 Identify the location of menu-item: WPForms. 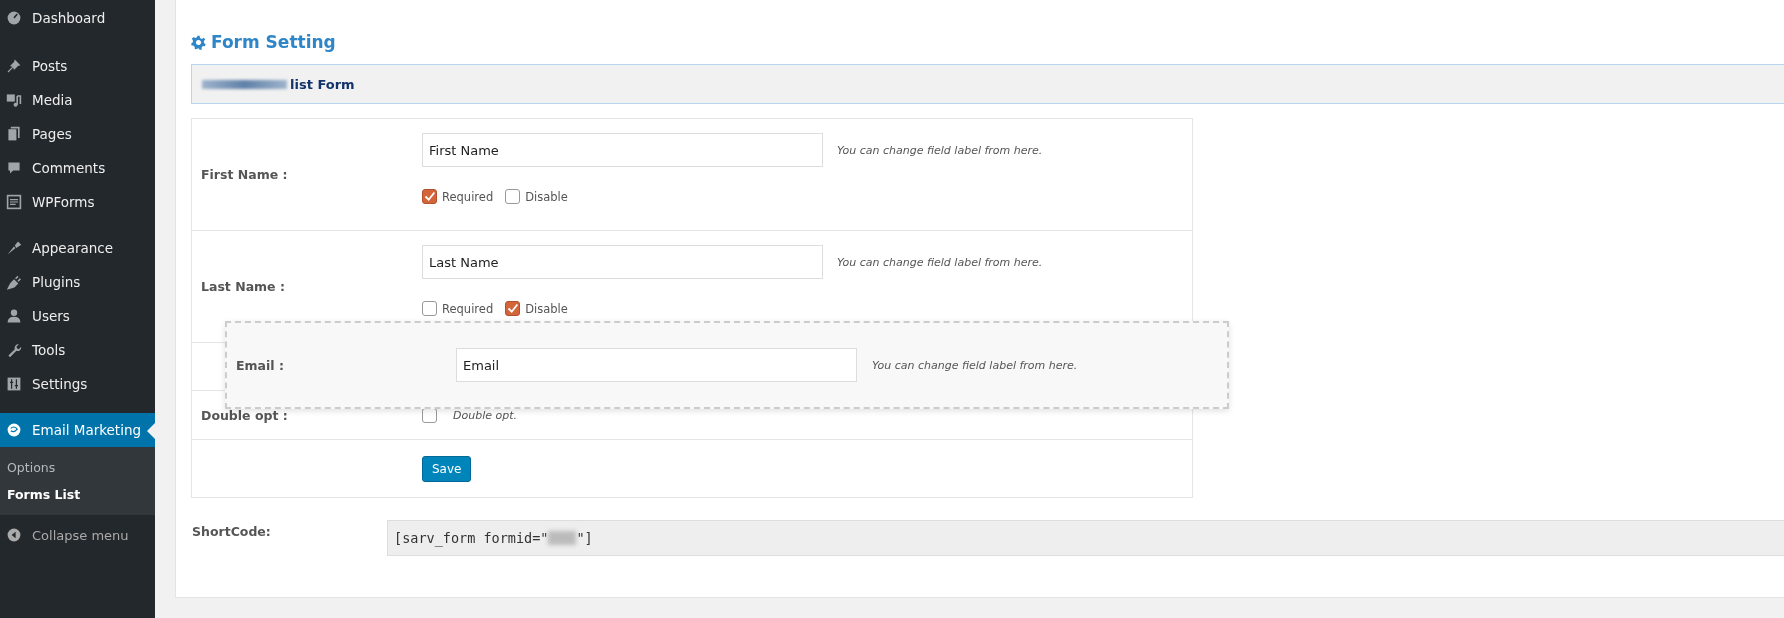
(77, 202).